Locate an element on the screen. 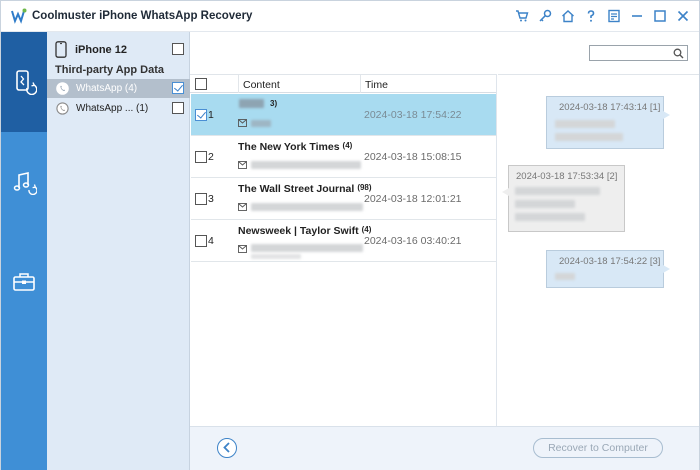 The height and width of the screenshot is (470, 700). back-button is located at coordinates (227, 448).